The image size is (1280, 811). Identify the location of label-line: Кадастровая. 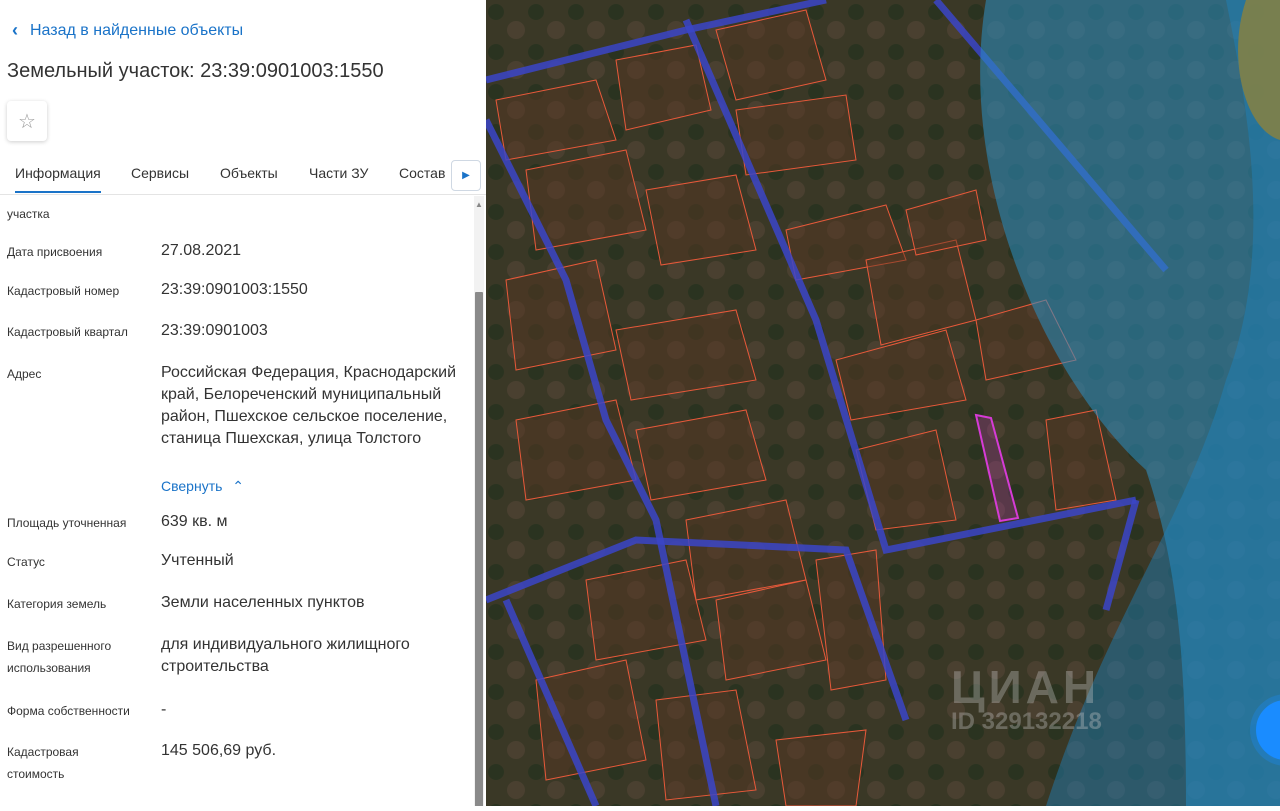
(43, 752).